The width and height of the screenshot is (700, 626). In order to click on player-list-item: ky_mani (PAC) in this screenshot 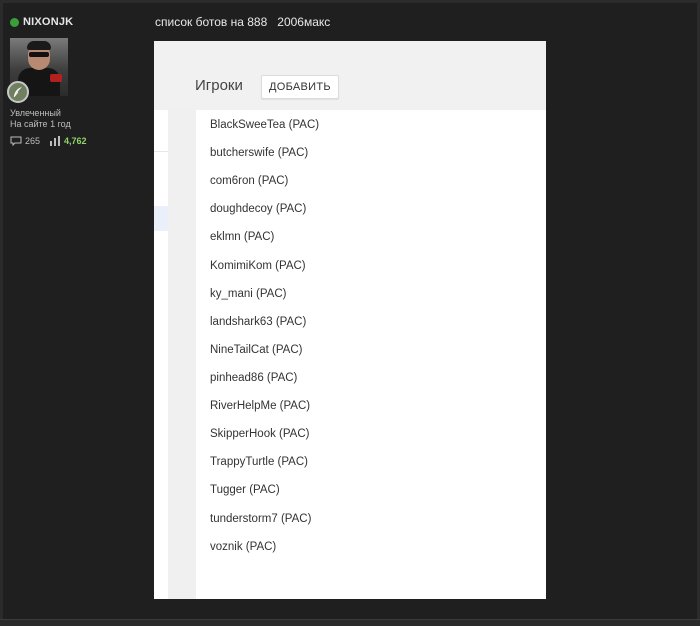, I will do `click(248, 294)`.